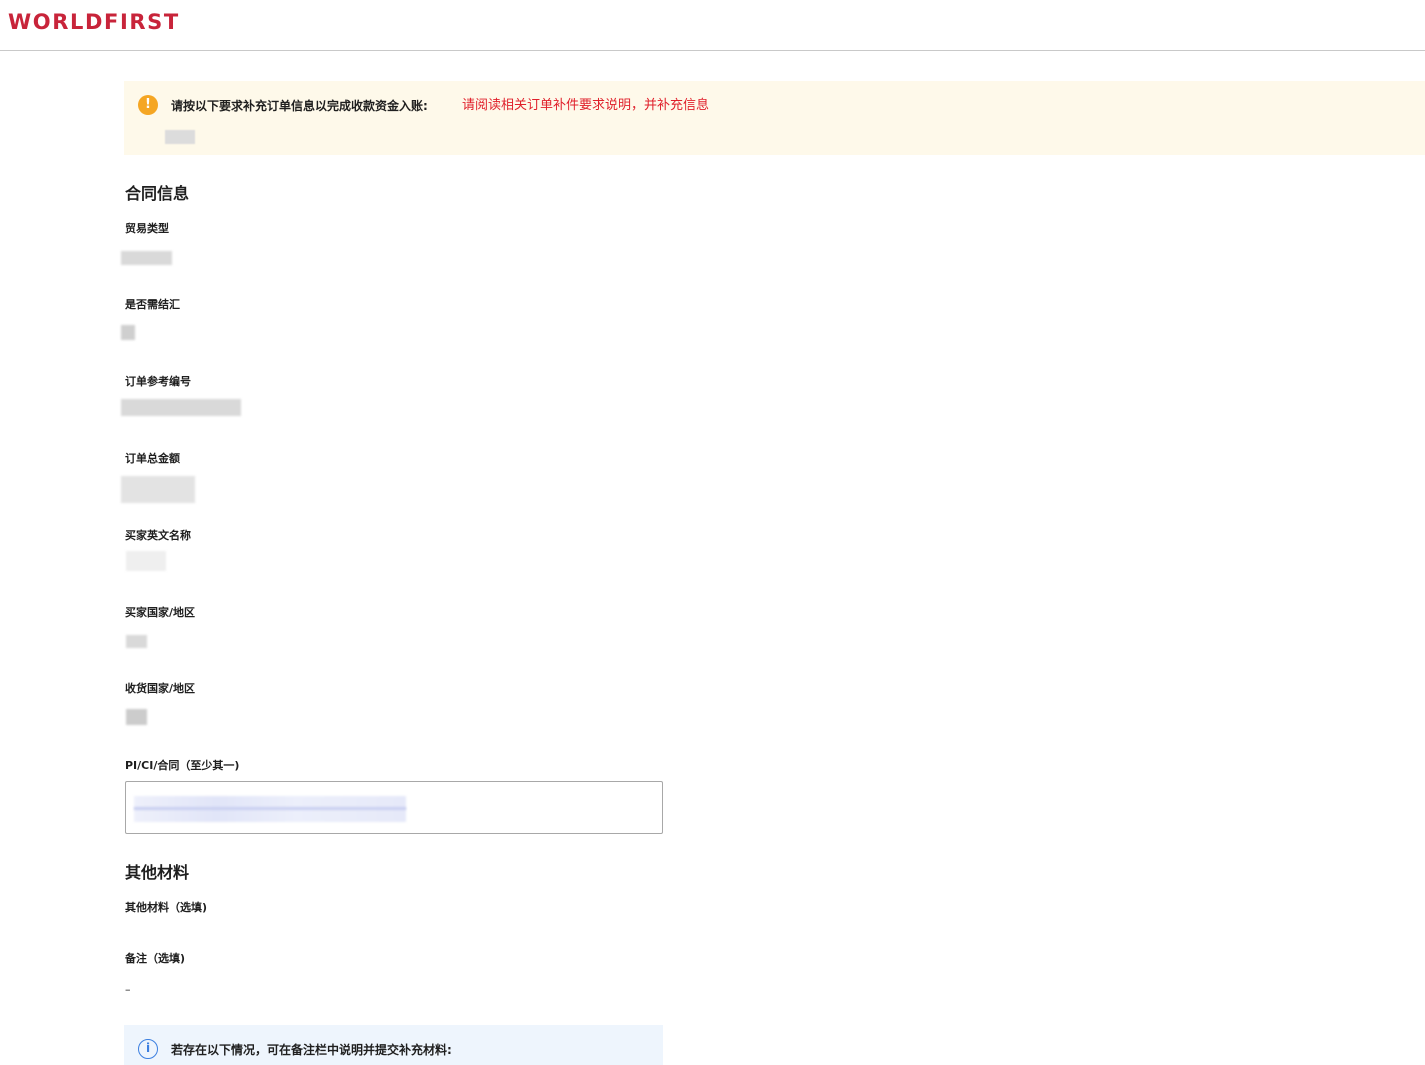  What do you see at coordinates (585, 103) in the screenshot?
I see `requirements-link: 请阅读相关订单补件要求说明，并补充信息` at bounding box center [585, 103].